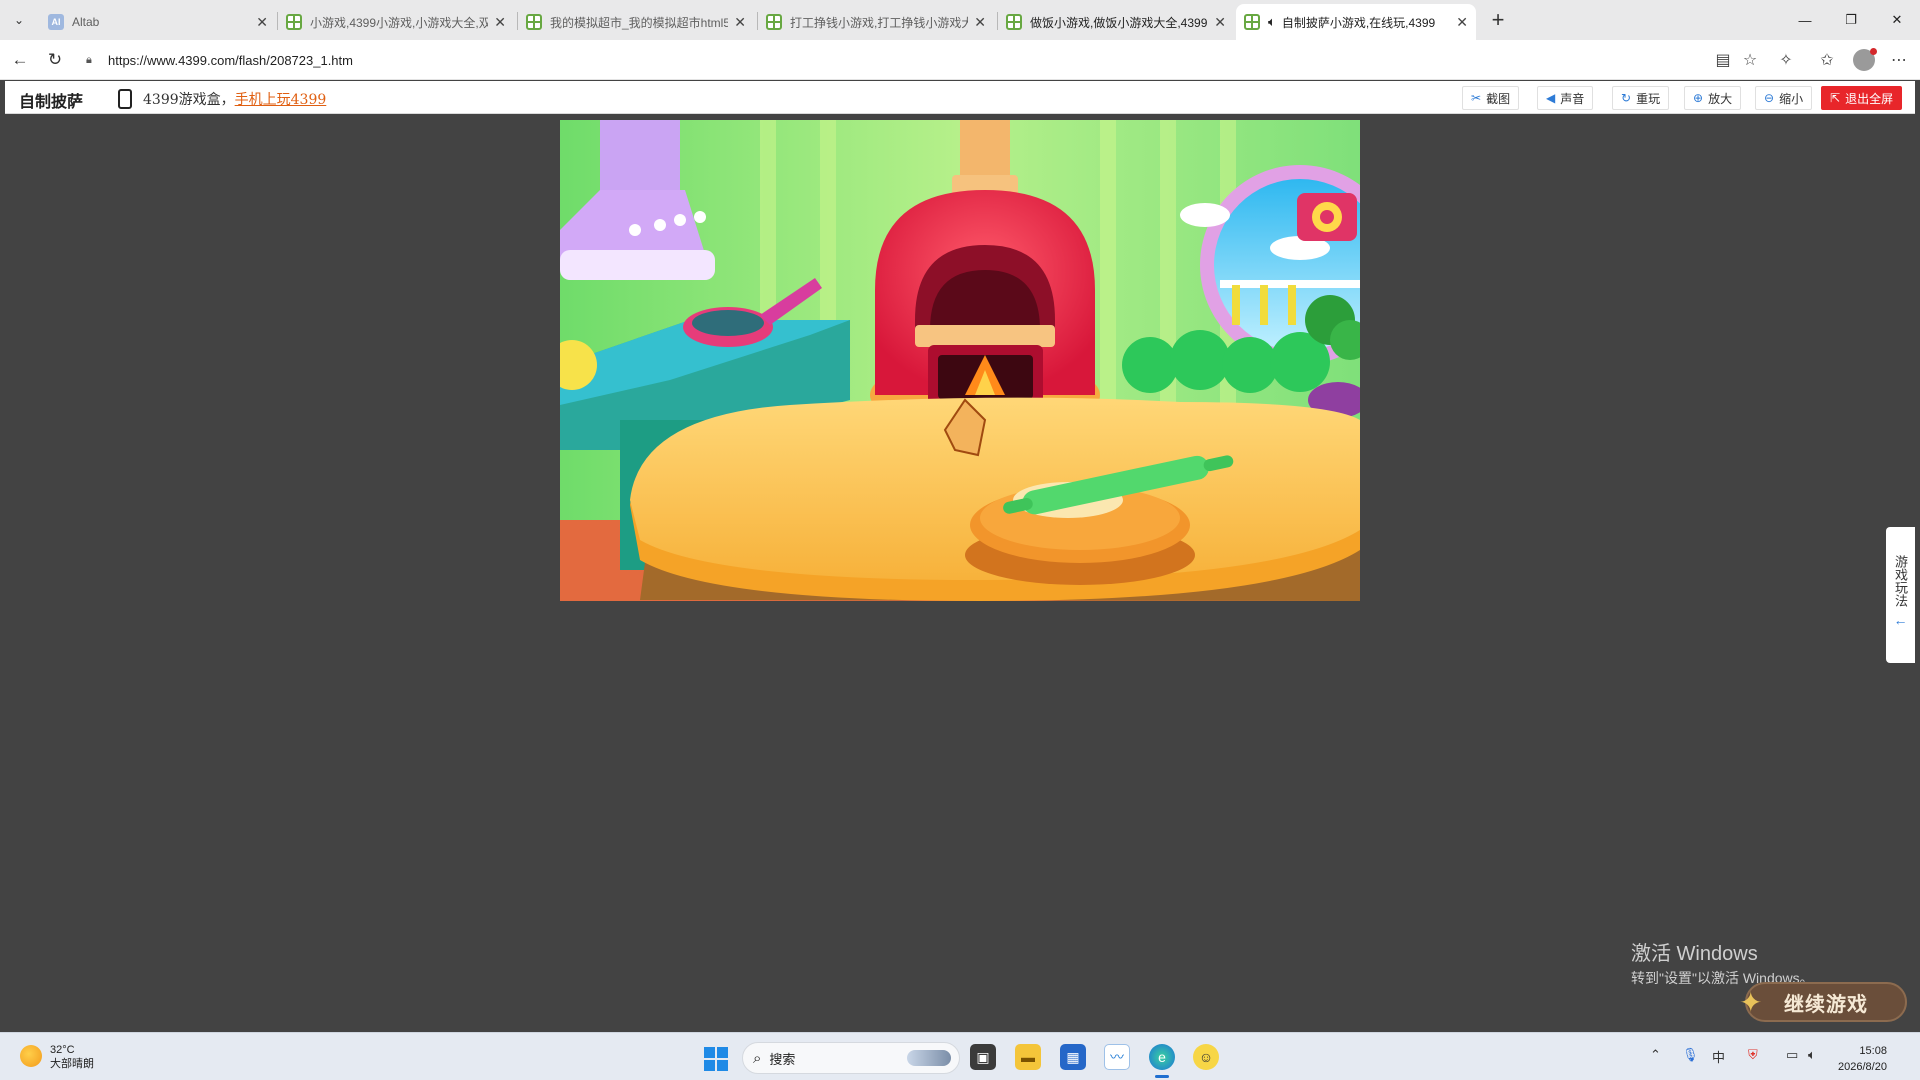 The width and height of the screenshot is (1920, 1080). Describe the element at coordinates (1648, 98) in the screenshot. I see `button-label: 重玩` at that location.